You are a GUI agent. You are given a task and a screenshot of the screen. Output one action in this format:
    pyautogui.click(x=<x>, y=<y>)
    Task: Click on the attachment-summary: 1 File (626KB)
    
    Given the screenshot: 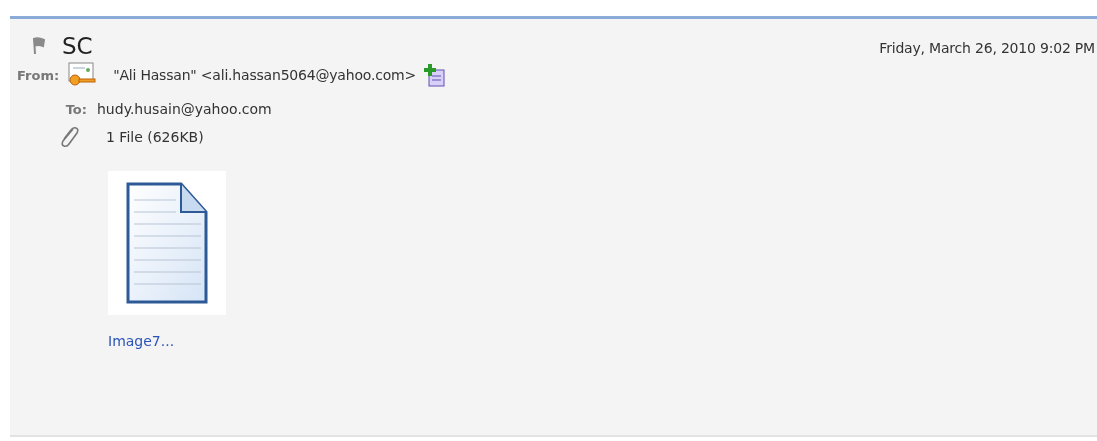 What is the action you would take?
    pyautogui.click(x=155, y=137)
    